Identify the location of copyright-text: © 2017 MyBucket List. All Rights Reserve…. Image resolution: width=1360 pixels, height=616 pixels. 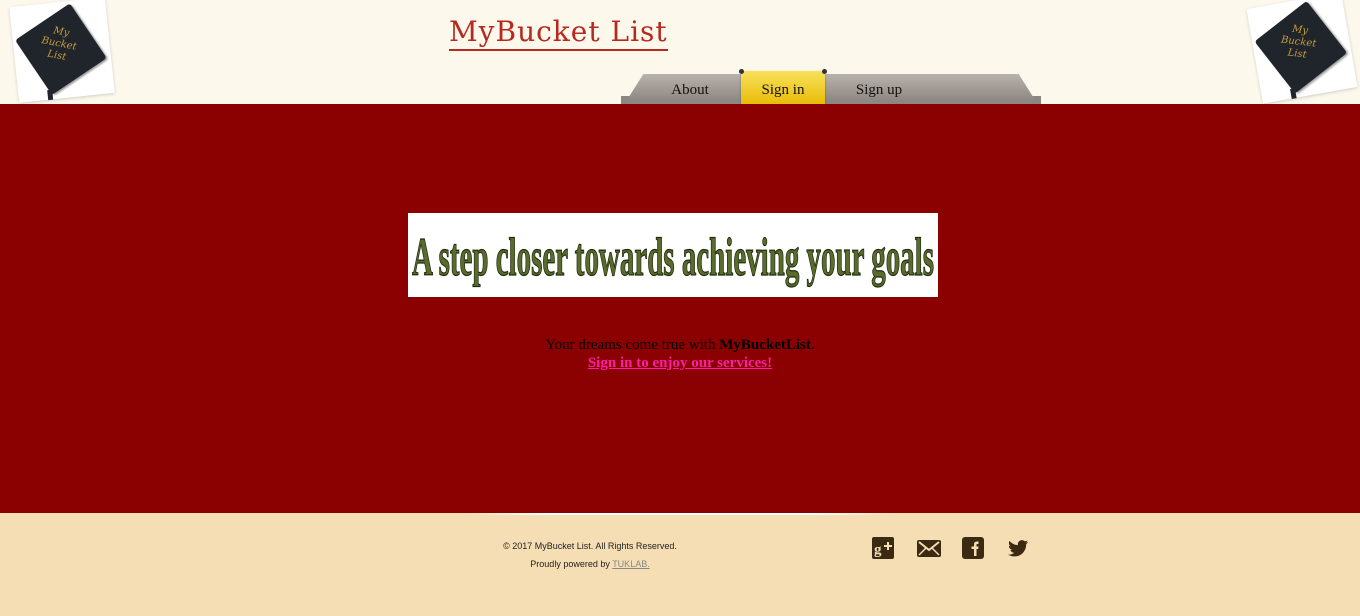
(590, 546).